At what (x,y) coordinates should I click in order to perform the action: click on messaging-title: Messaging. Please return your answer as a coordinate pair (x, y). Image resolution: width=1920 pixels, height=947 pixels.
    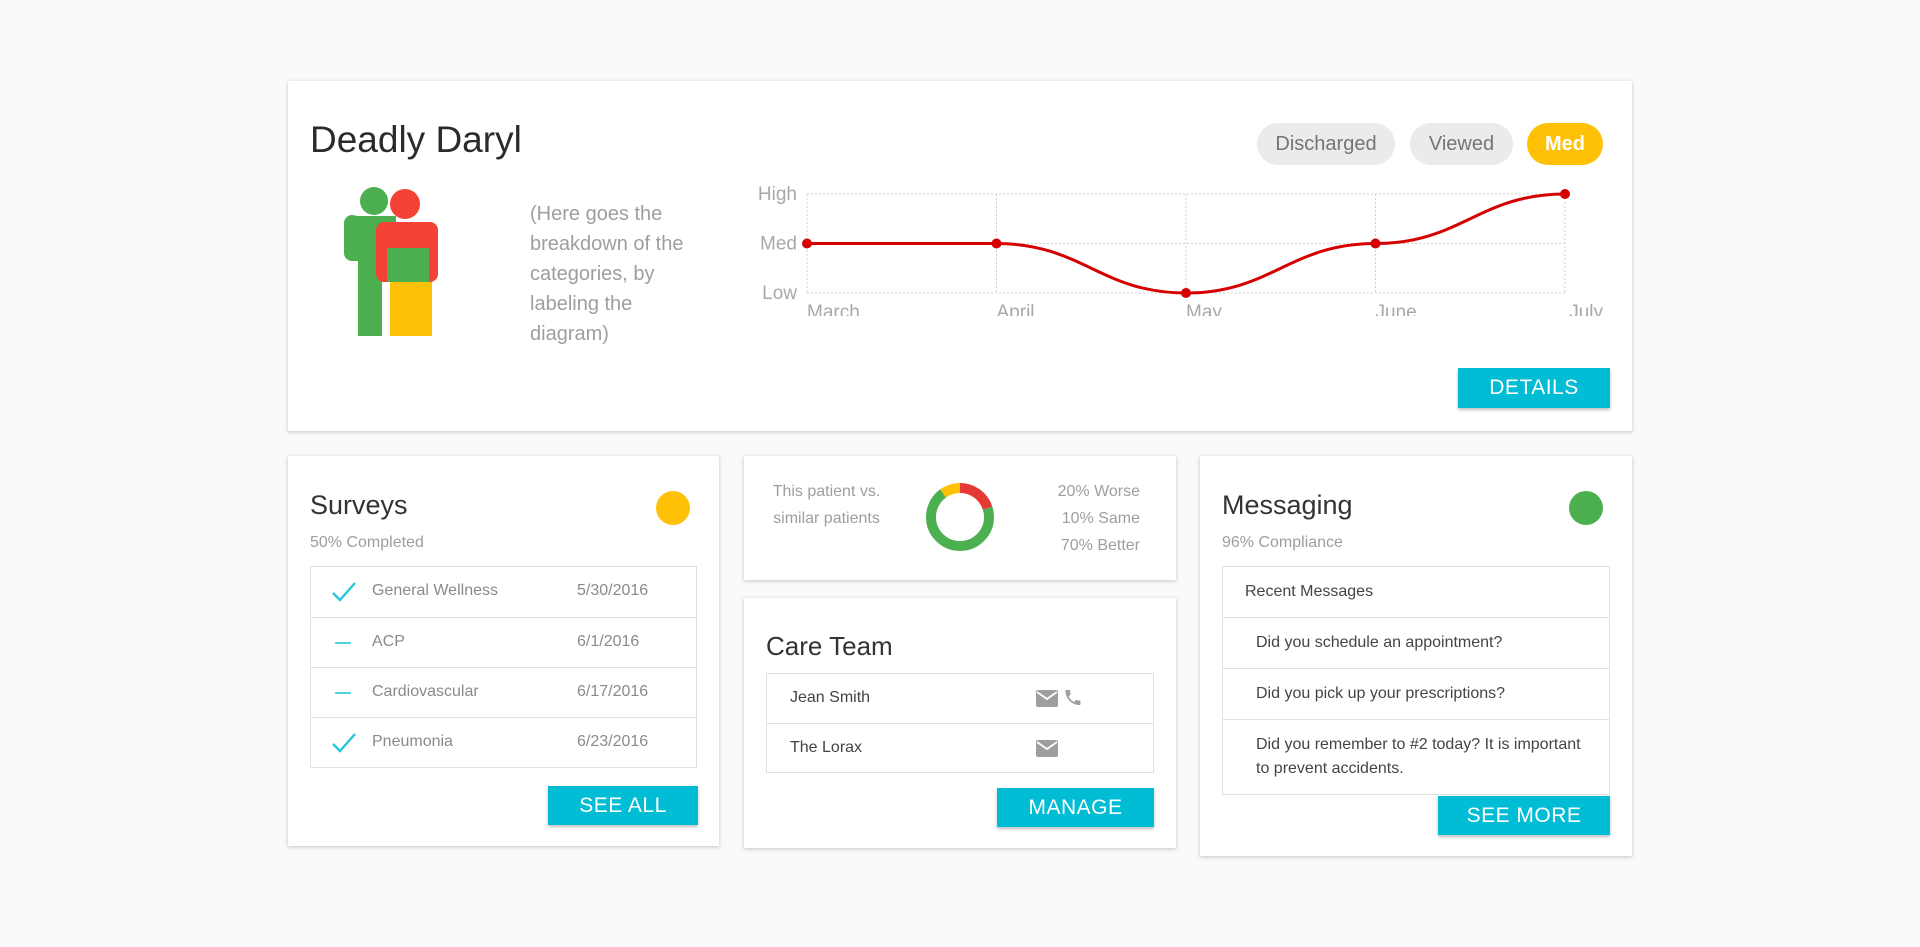
    Looking at the image, I should click on (1287, 505).